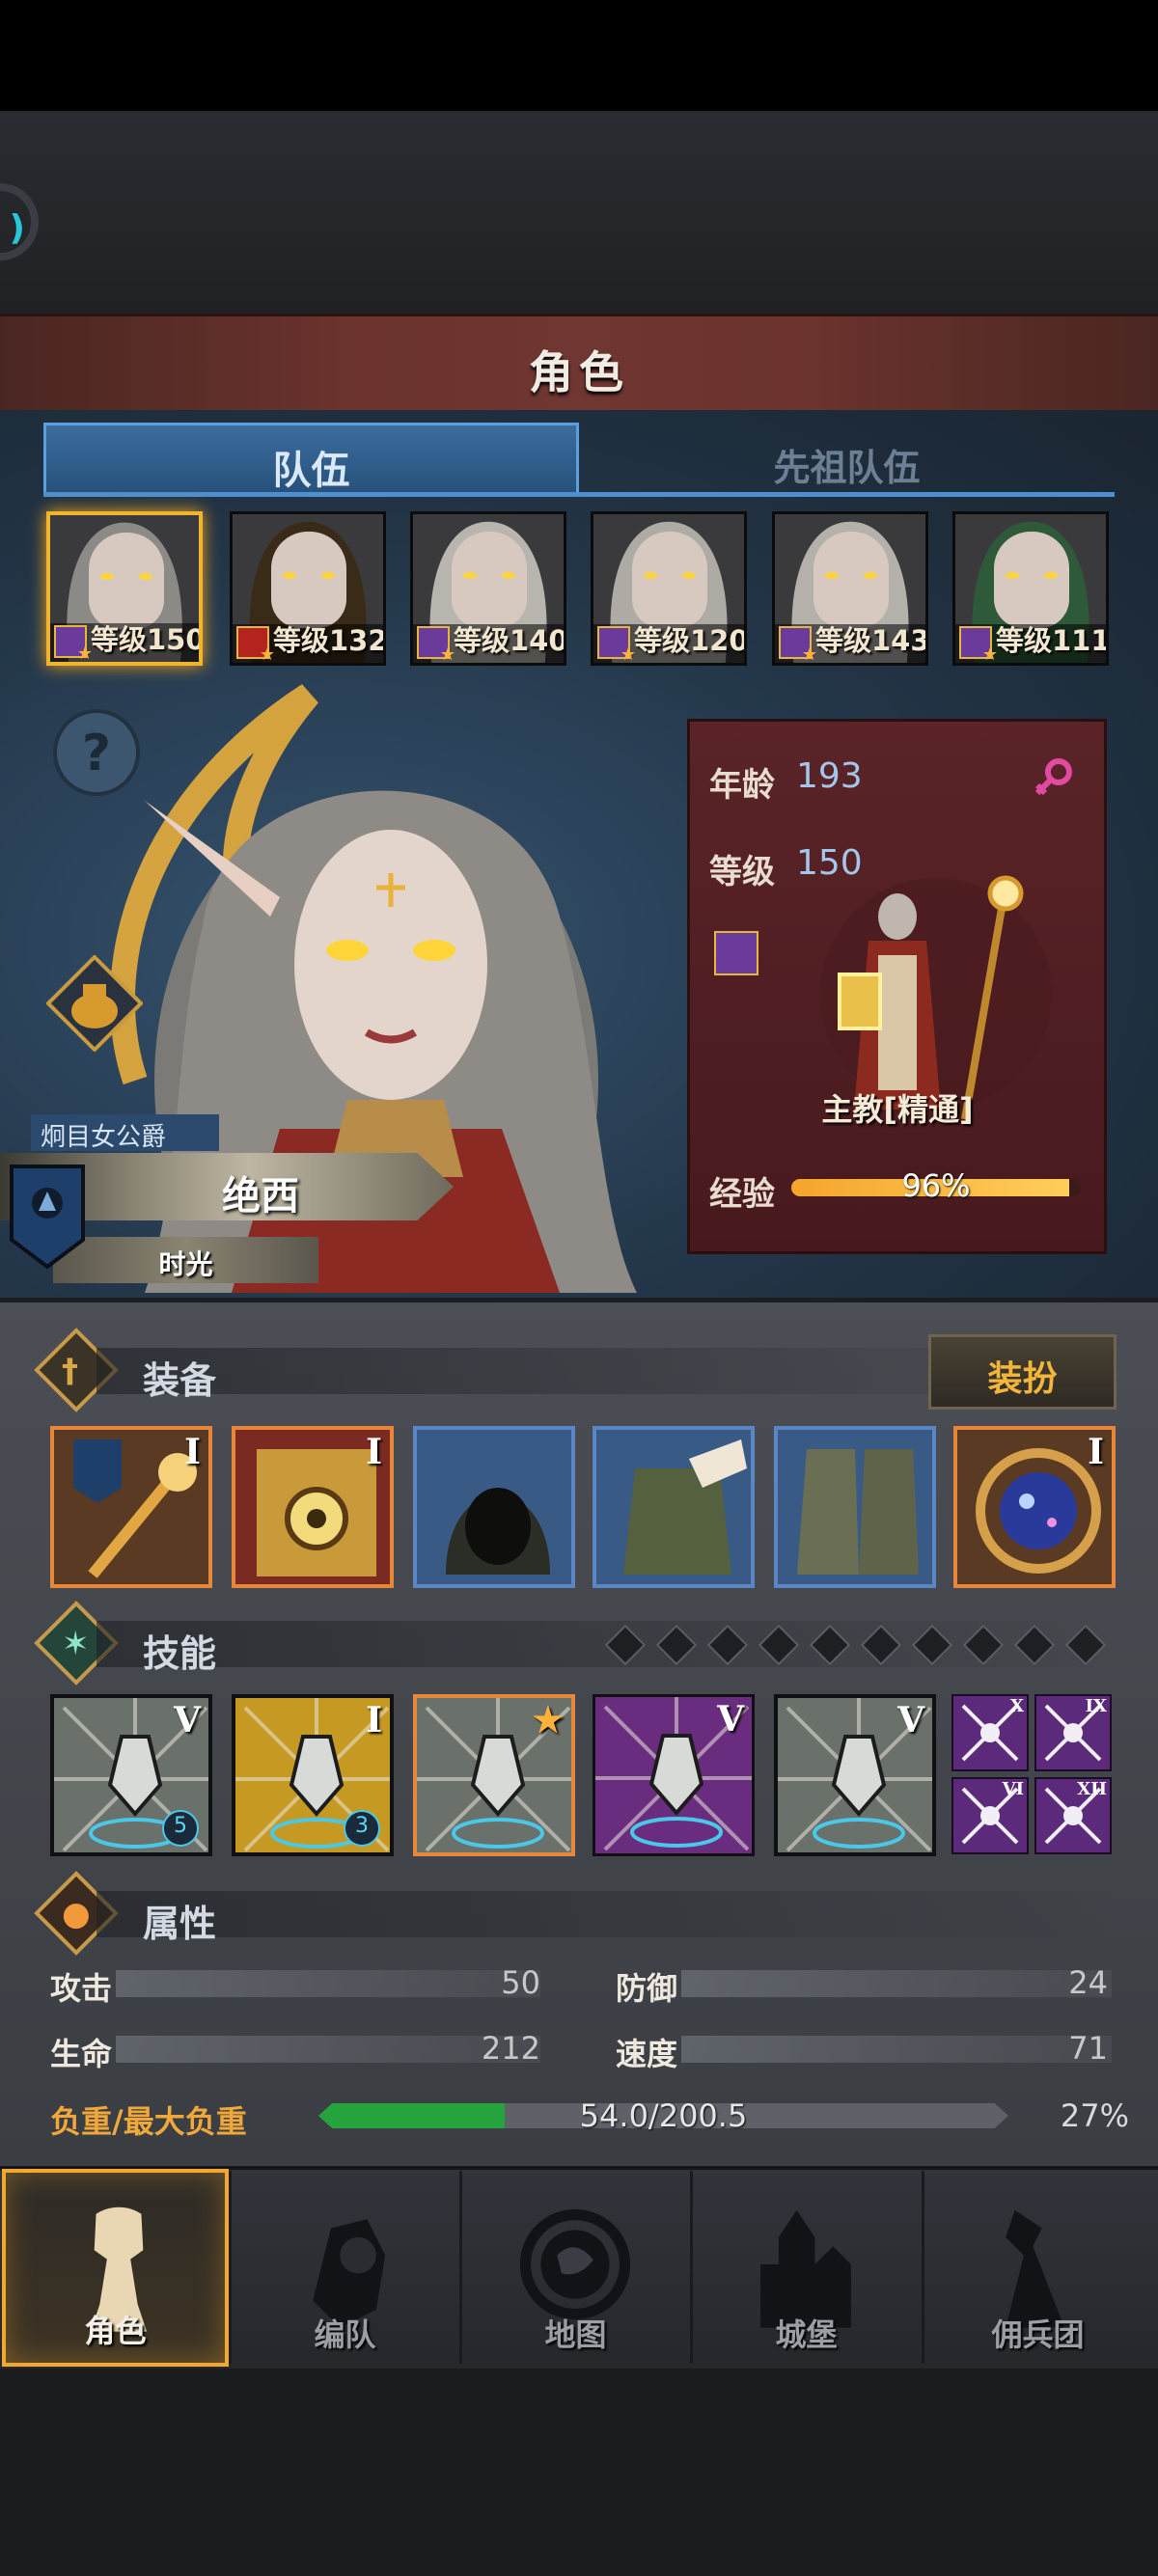  I want to click on age-label: 年龄, so click(742, 786).